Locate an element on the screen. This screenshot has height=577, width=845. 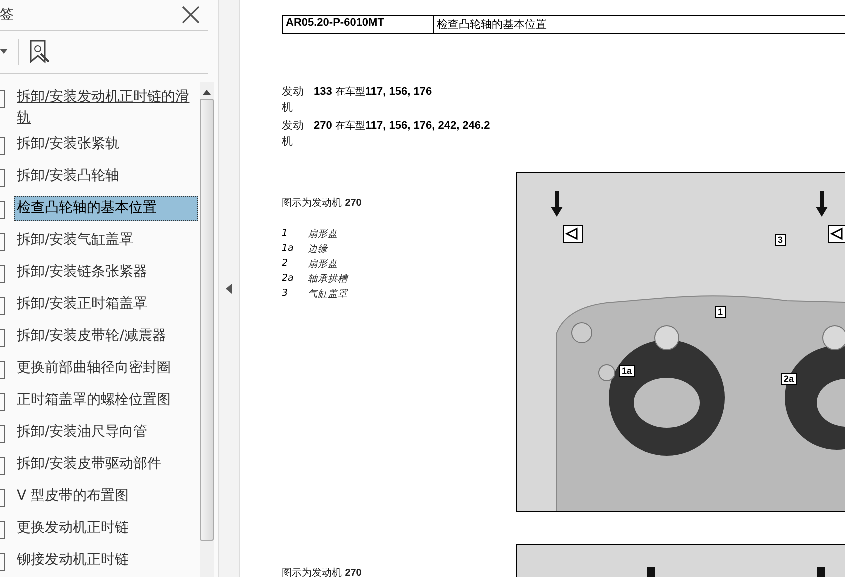
bookmark-item: 拆卸/安装链条张紧器 is located at coordinates (106, 272).